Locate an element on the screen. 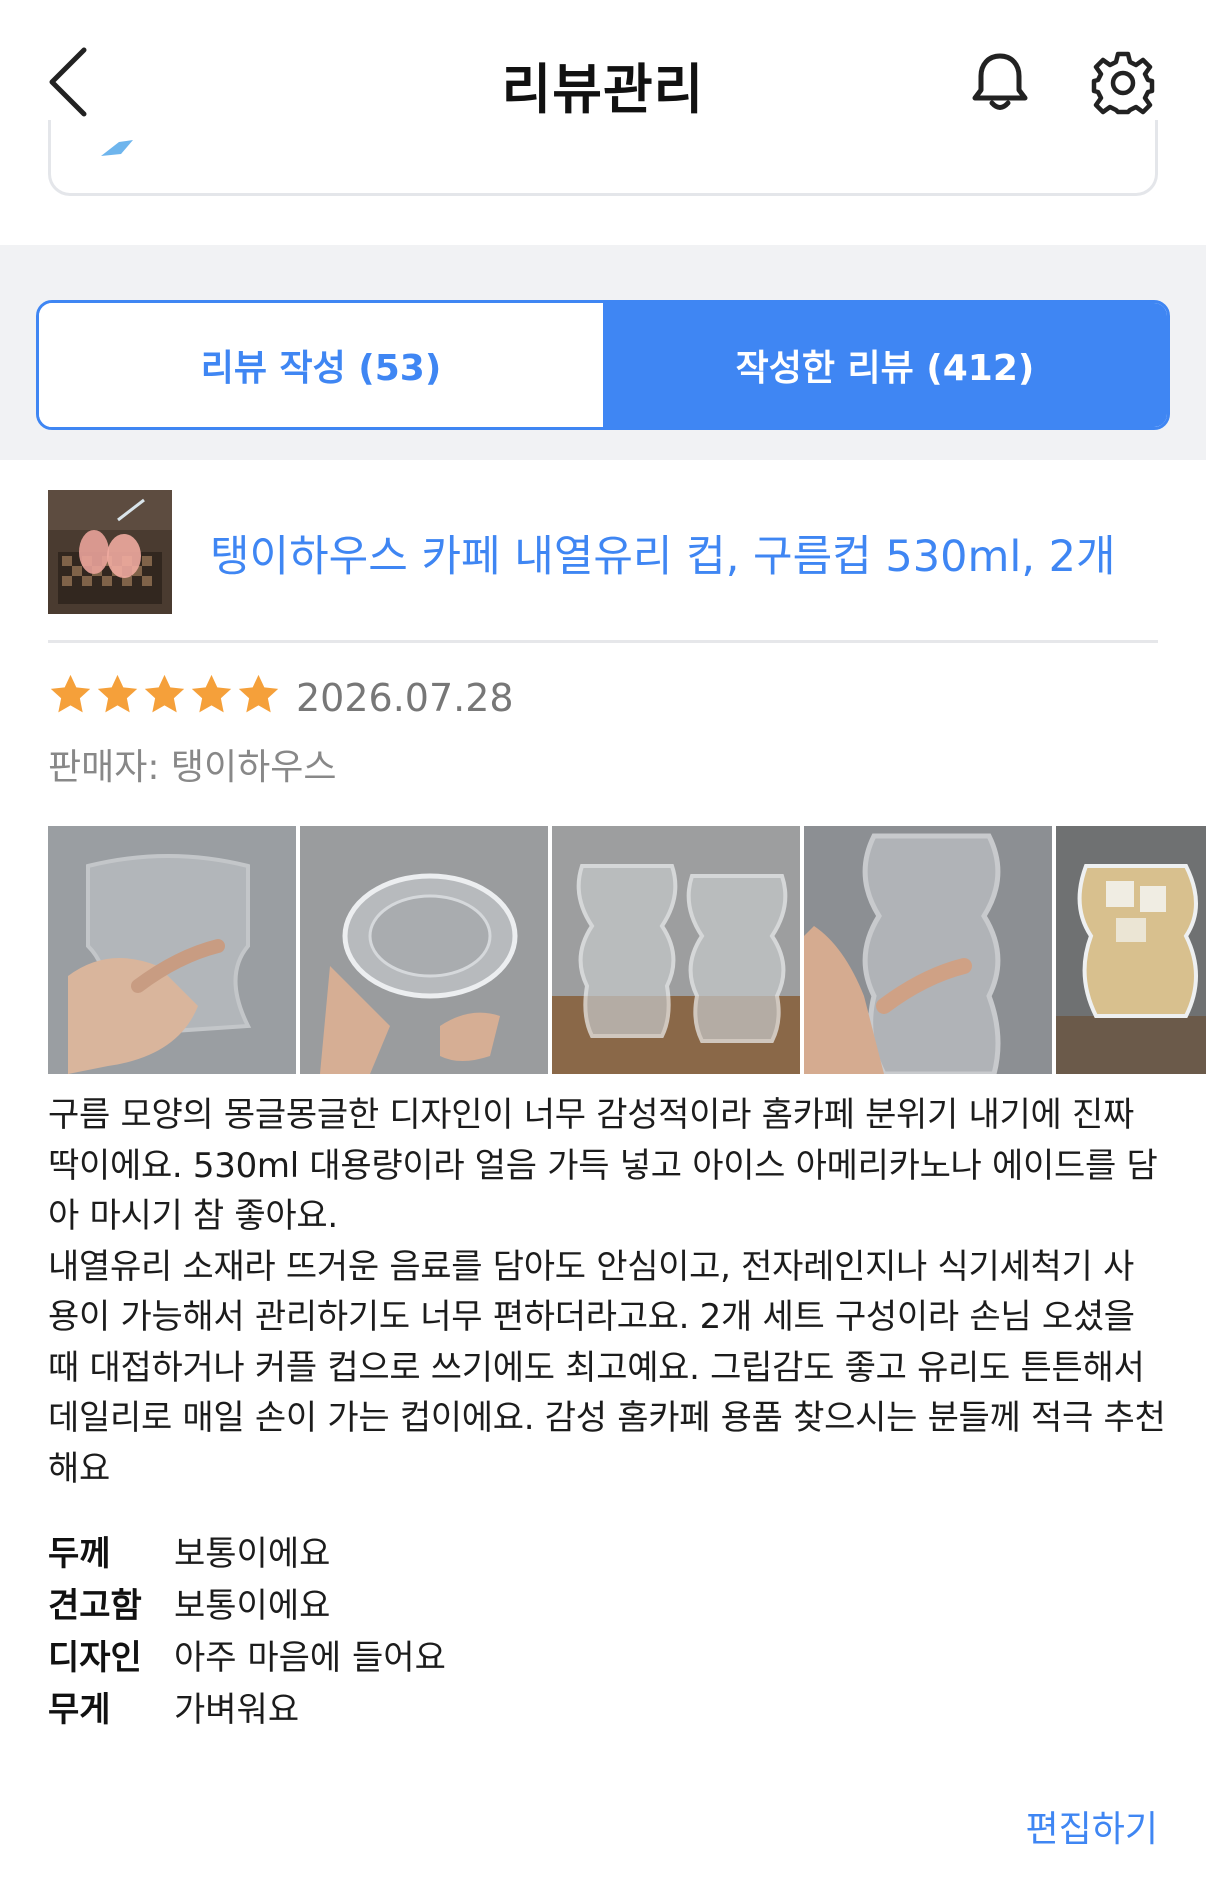  review-photo-strip is located at coordinates (627, 950).